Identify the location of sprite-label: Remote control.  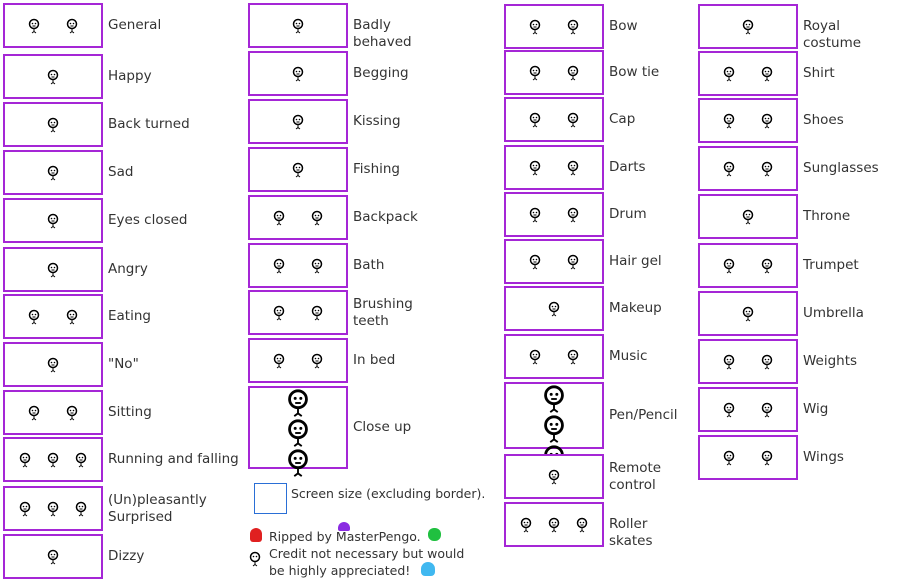
(635, 476).